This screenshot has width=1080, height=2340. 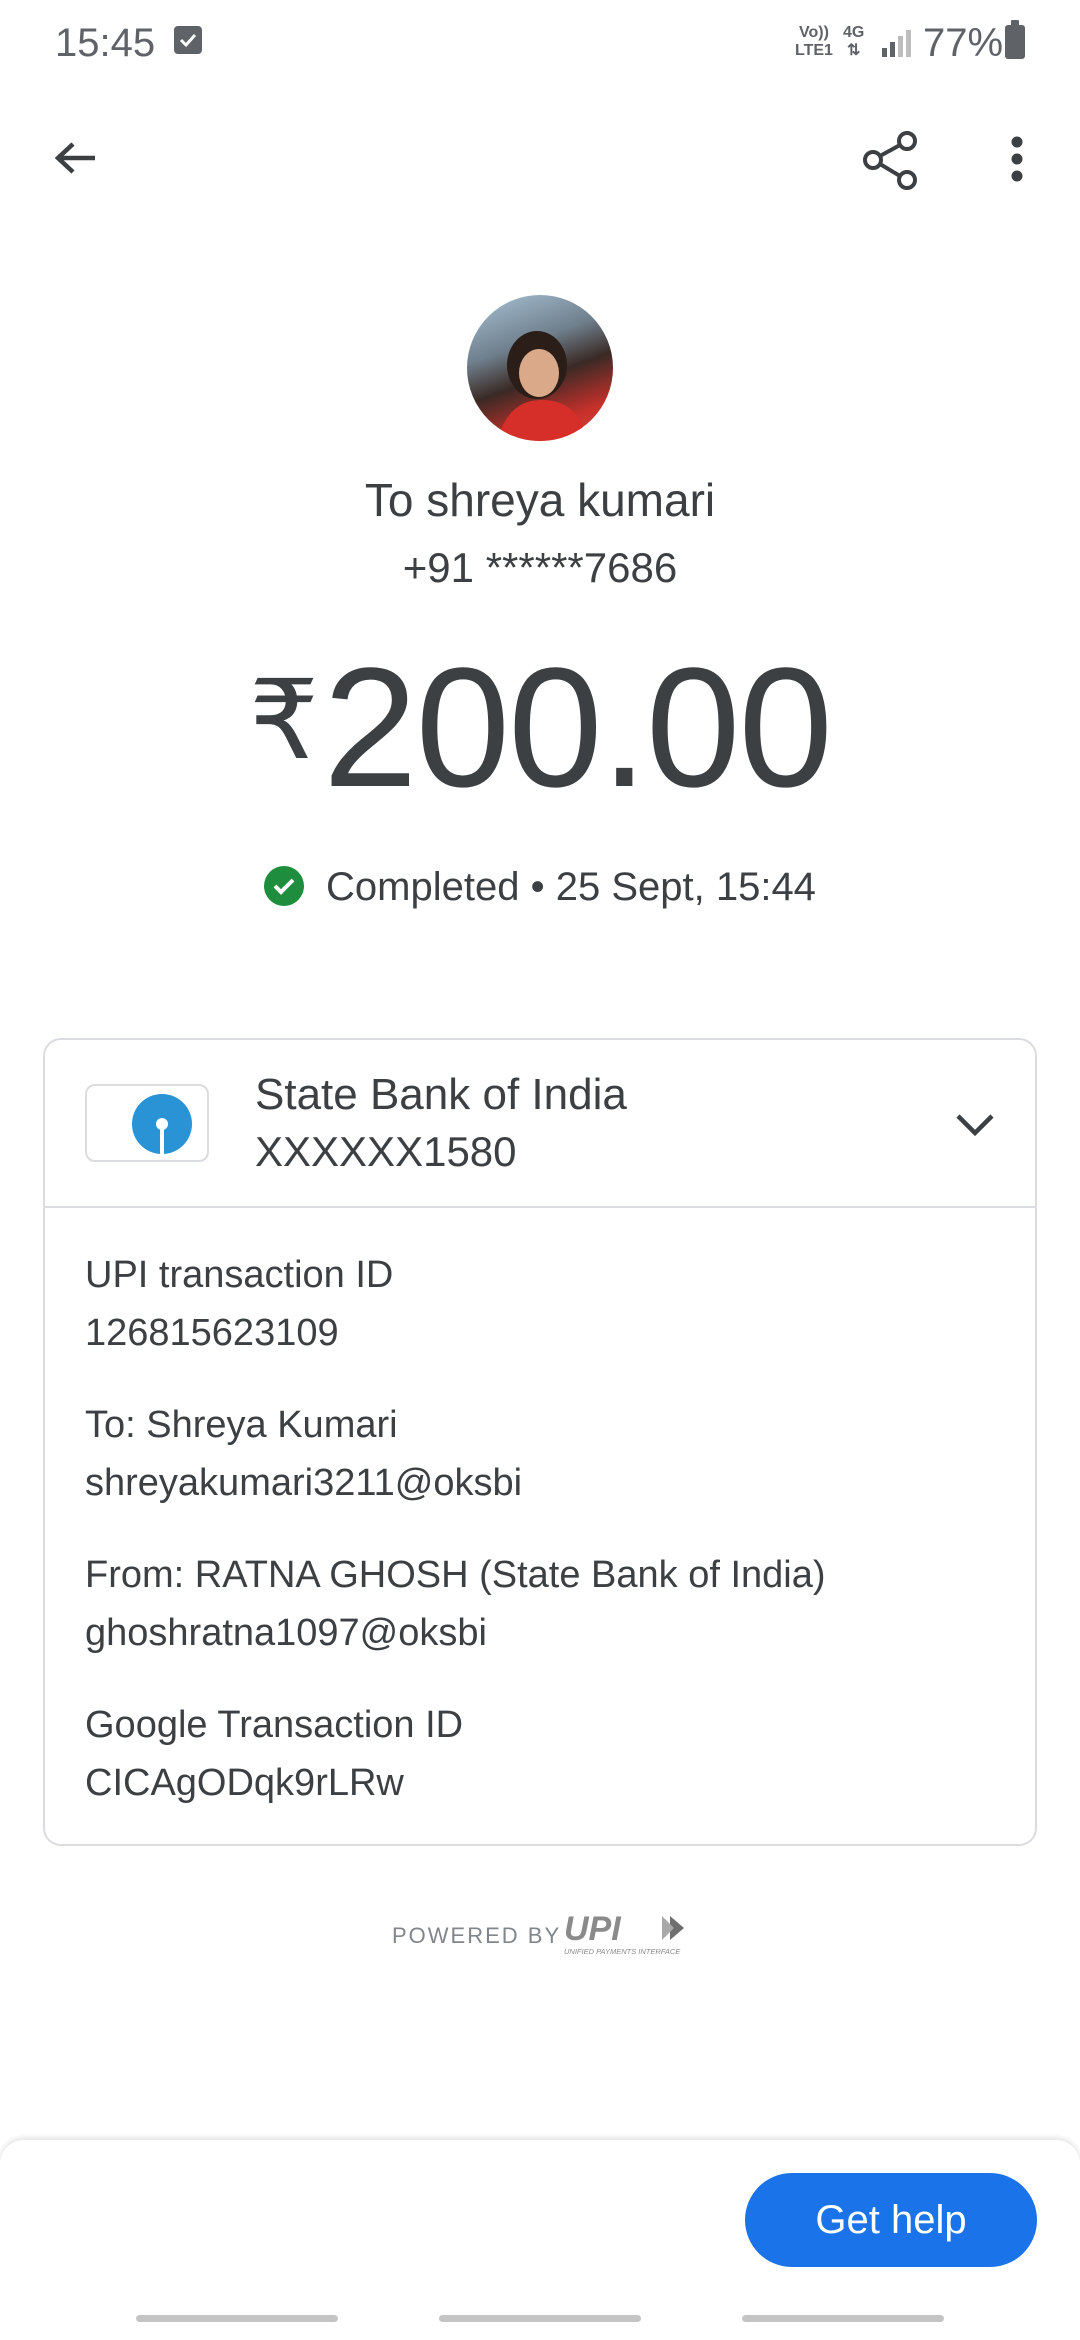 What do you see at coordinates (386, 1151) in the screenshot?
I see `bank-account-number: XXXXXX1580` at bounding box center [386, 1151].